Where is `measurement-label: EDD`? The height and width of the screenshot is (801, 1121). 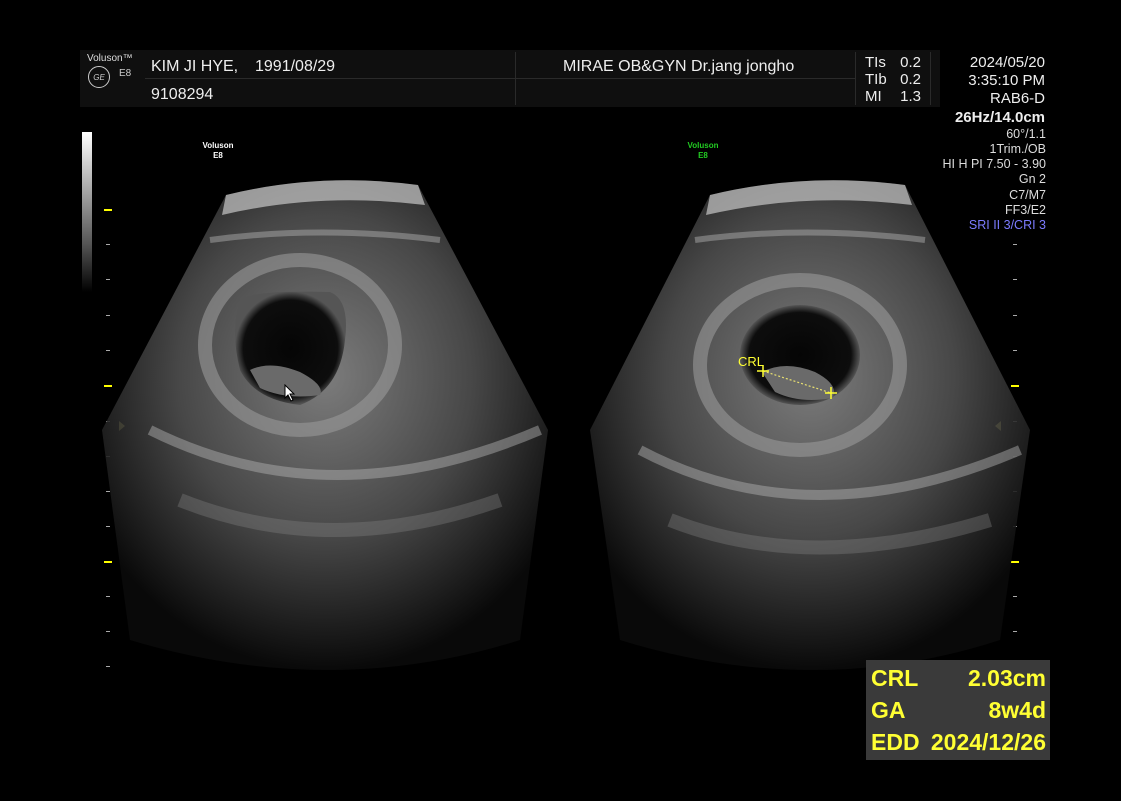 measurement-label: EDD is located at coordinates (895, 742).